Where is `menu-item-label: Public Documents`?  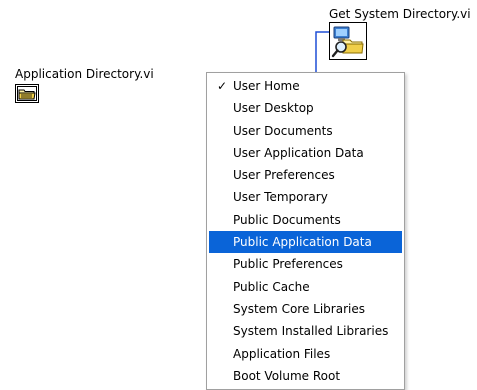
menu-item-label: Public Documents is located at coordinates (287, 219).